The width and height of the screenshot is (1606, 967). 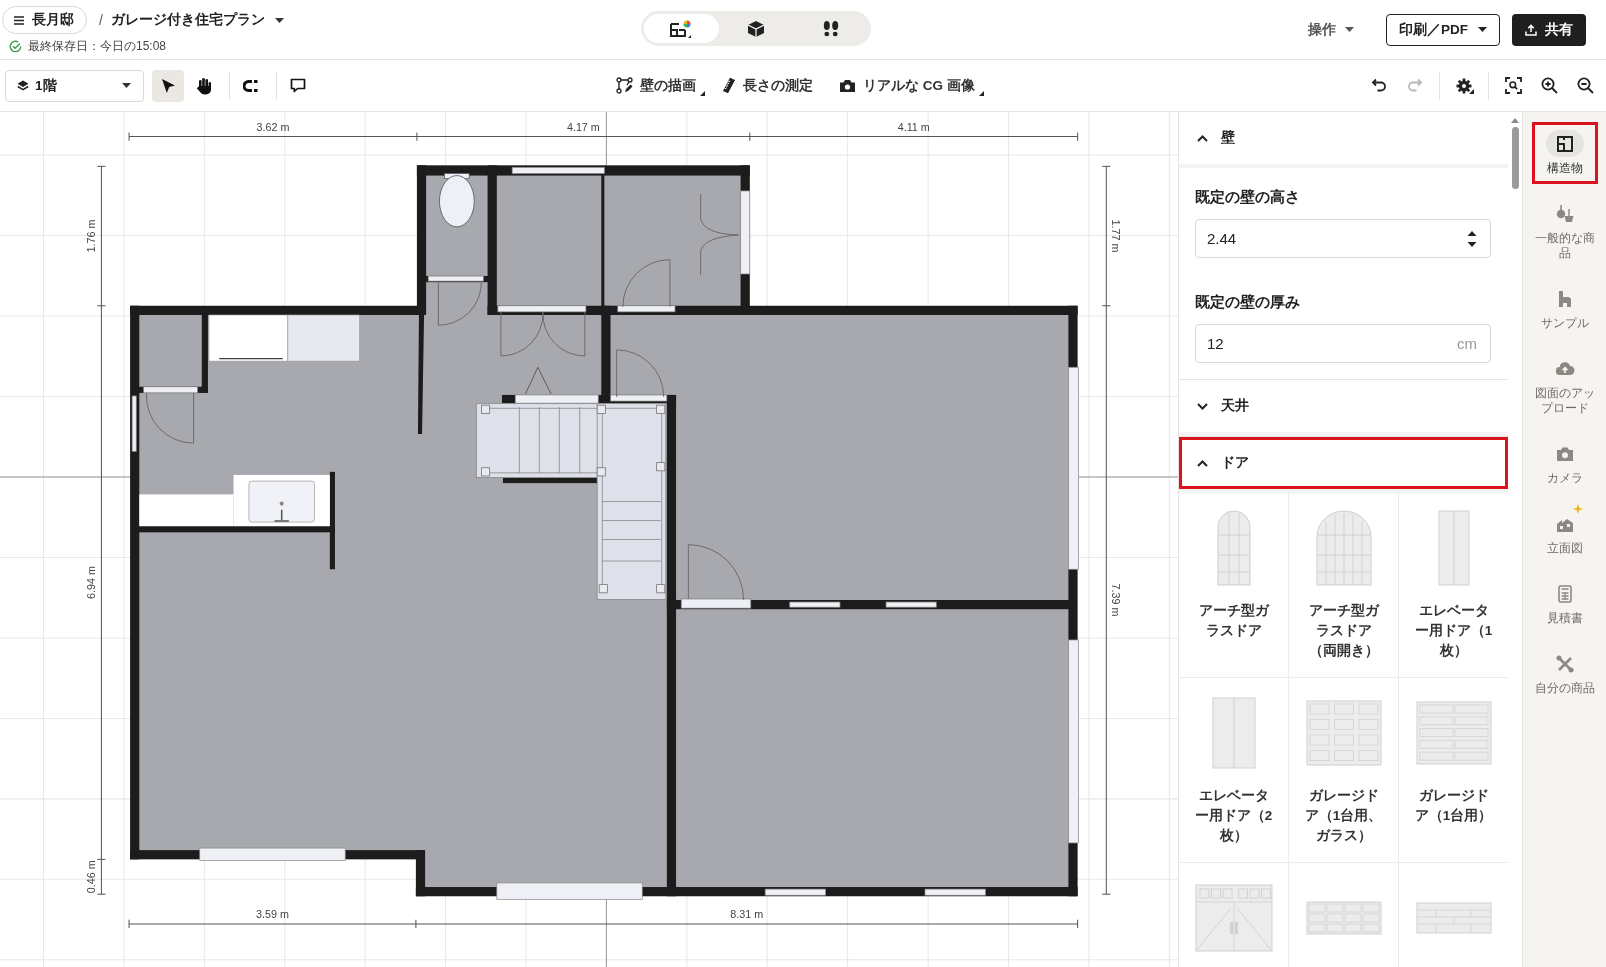 What do you see at coordinates (1585, 85) in the screenshot?
I see `zoom-out-icon` at bounding box center [1585, 85].